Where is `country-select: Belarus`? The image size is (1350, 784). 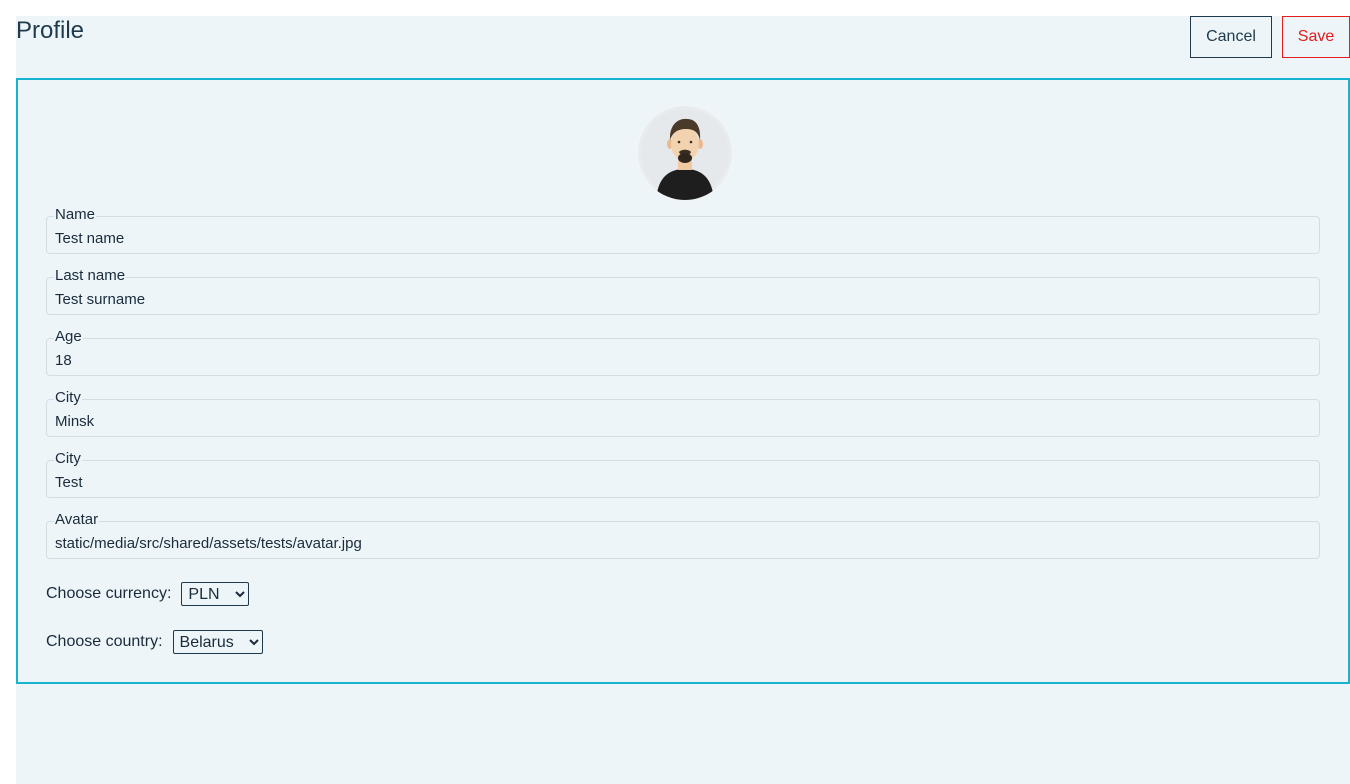
country-select: Belarus is located at coordinates (217, 642).